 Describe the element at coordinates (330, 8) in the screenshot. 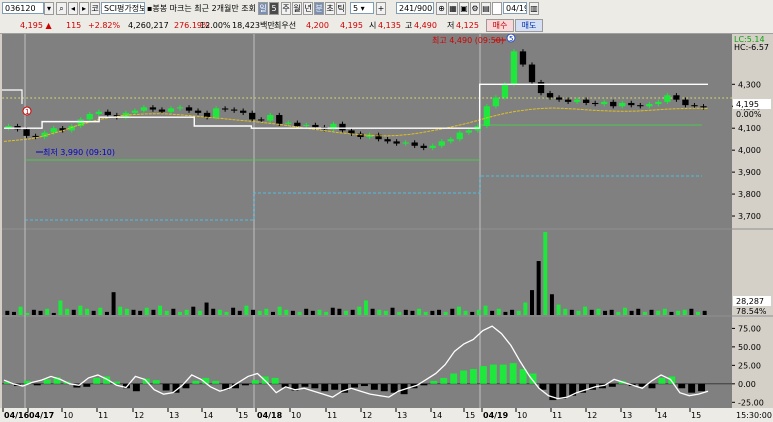

I see `period-second-button: 초` at that location.